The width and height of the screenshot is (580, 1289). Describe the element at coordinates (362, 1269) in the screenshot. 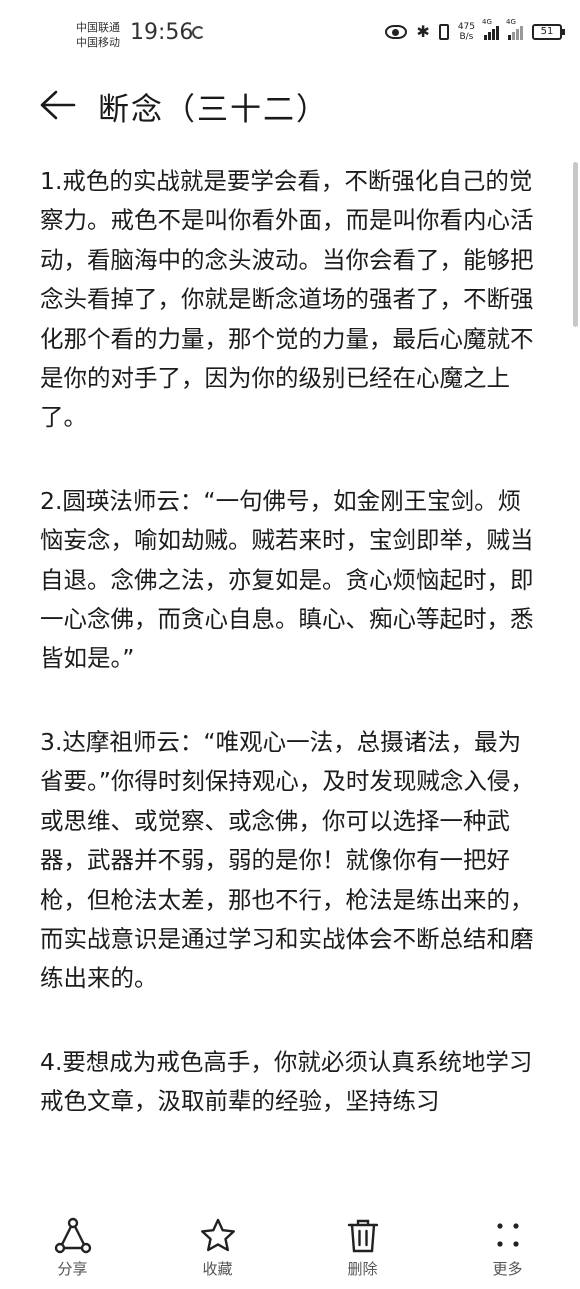

I see `delete-label: 删除` at that location.